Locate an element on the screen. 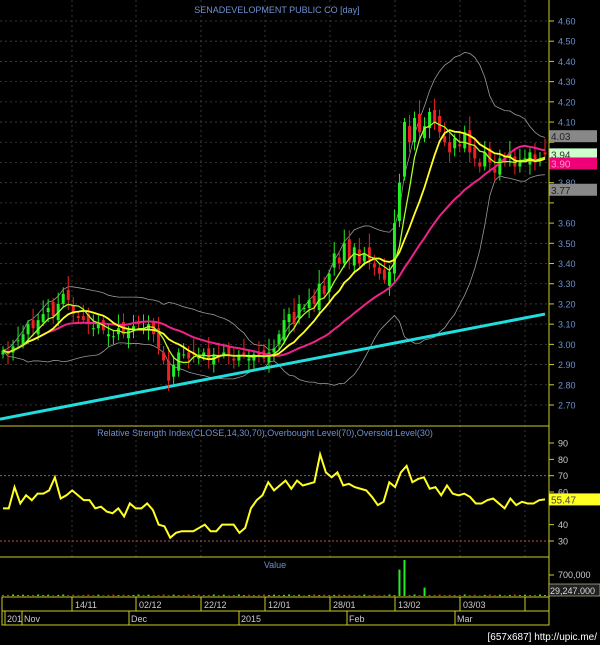  month-label: 2015 is located at coordinates (251, 619).